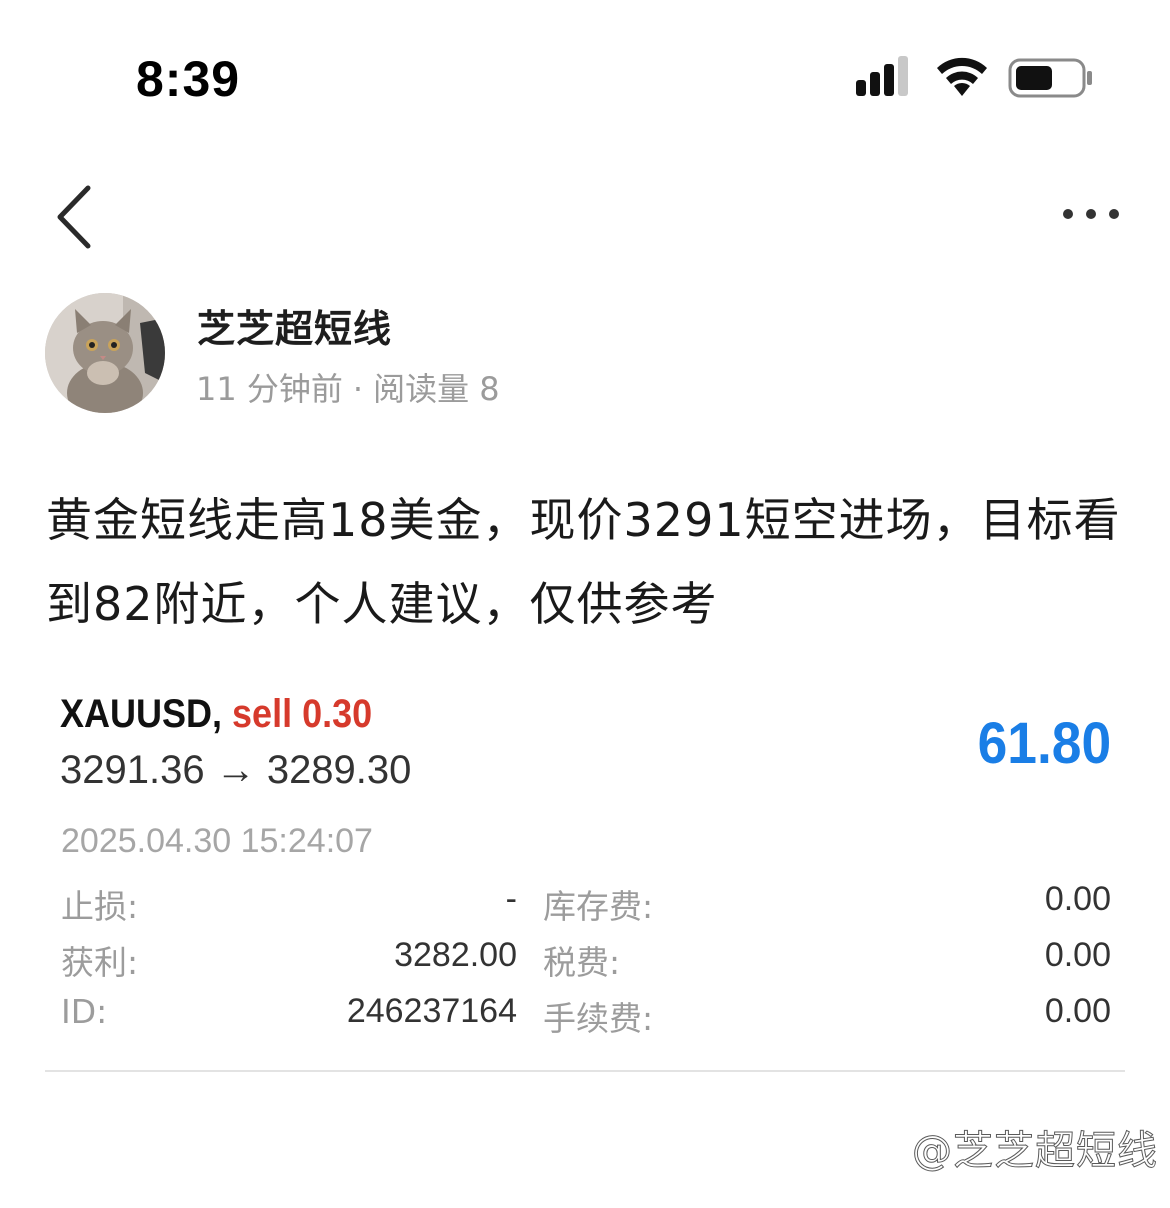 The height and width of the screenshot is (1208, 1170). Describe the element at coordinates (1050, 78) in the screenshot. I see `battery-icon` at that location.